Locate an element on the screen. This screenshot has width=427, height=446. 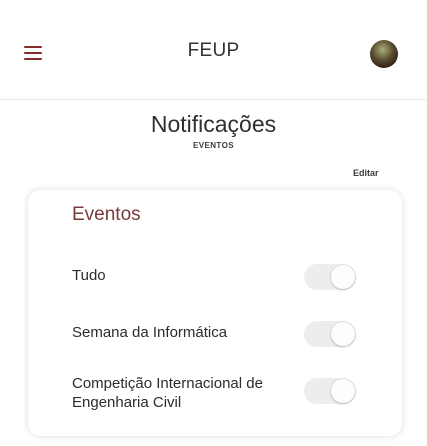
notification-label-all: Tudo is located at coordinates (89, 275).